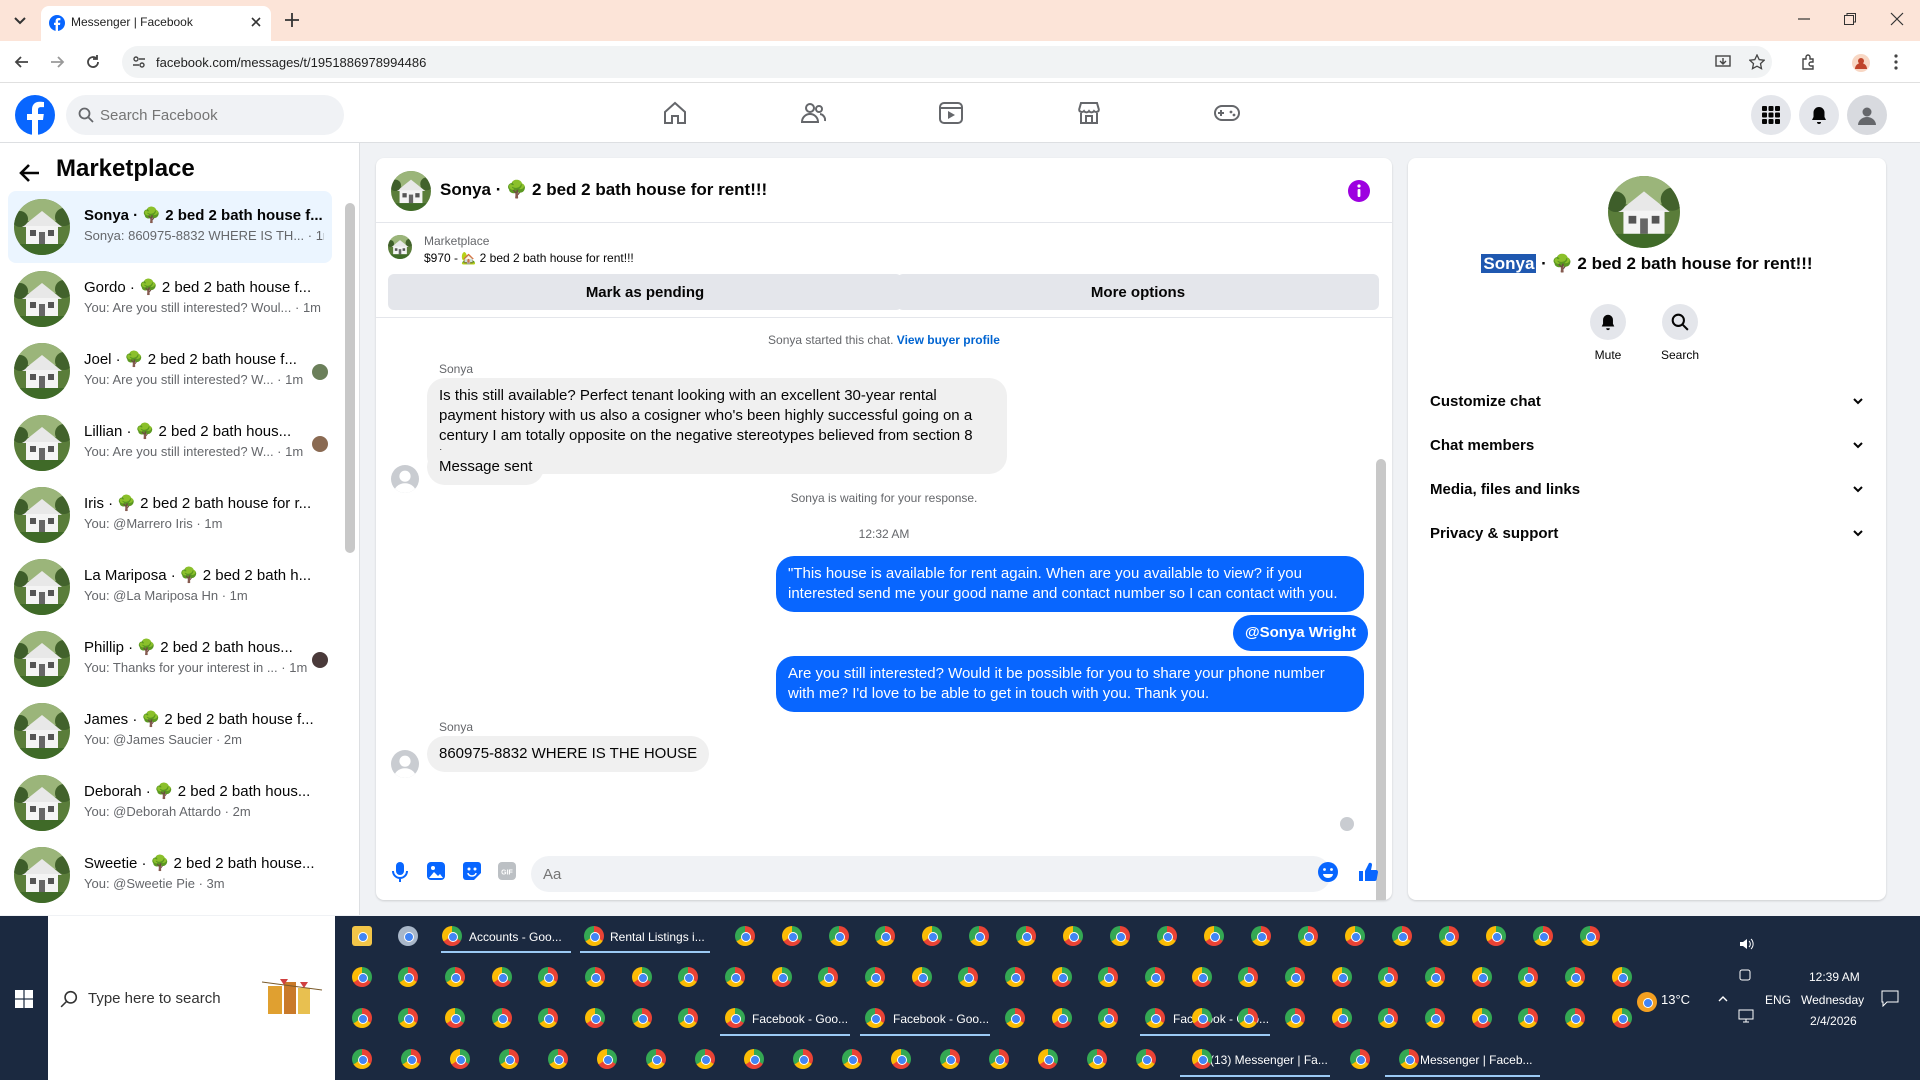 This screenshot has width=1920, height=1080. Describe the element at coordinates (486, 467) in the screenshot. I see `incoming-message: Message sent` at that location.